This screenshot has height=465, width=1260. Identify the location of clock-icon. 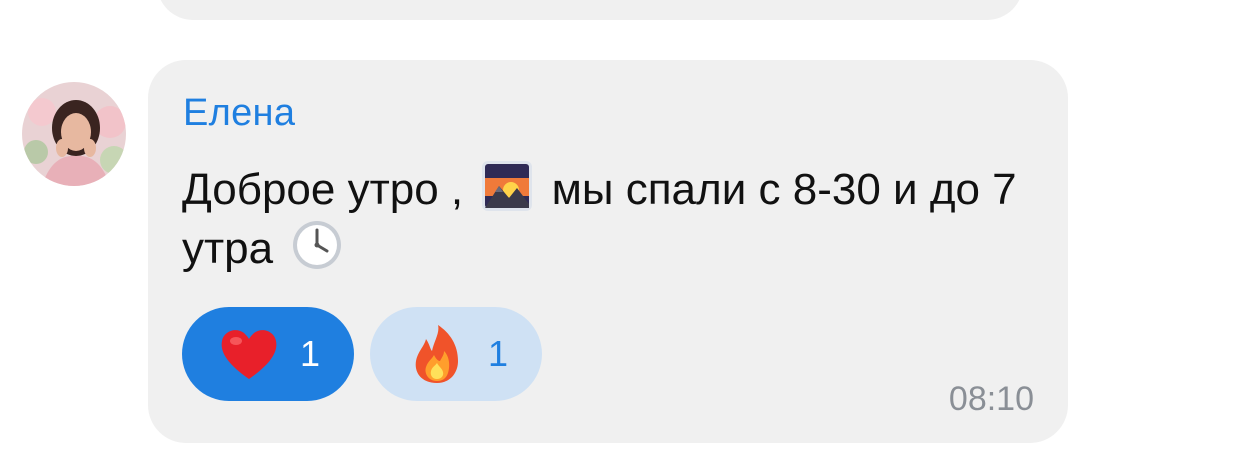
(317, 245).